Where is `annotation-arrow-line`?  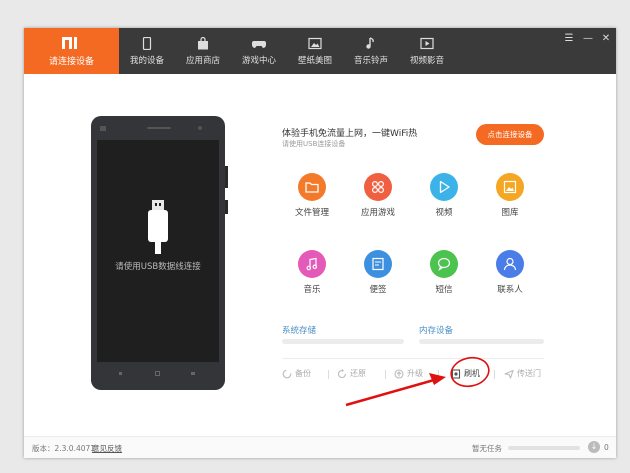 annotation-arrow-line is located at coordinates (390, 392).